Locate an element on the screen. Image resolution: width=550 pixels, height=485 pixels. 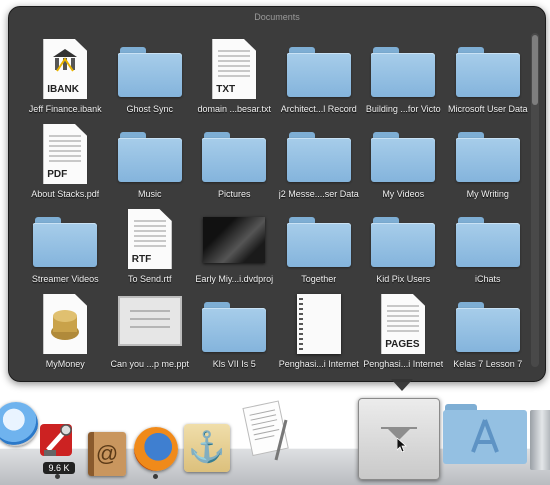
stack-item: Architect...l Record is located at coordinates (319, 79).